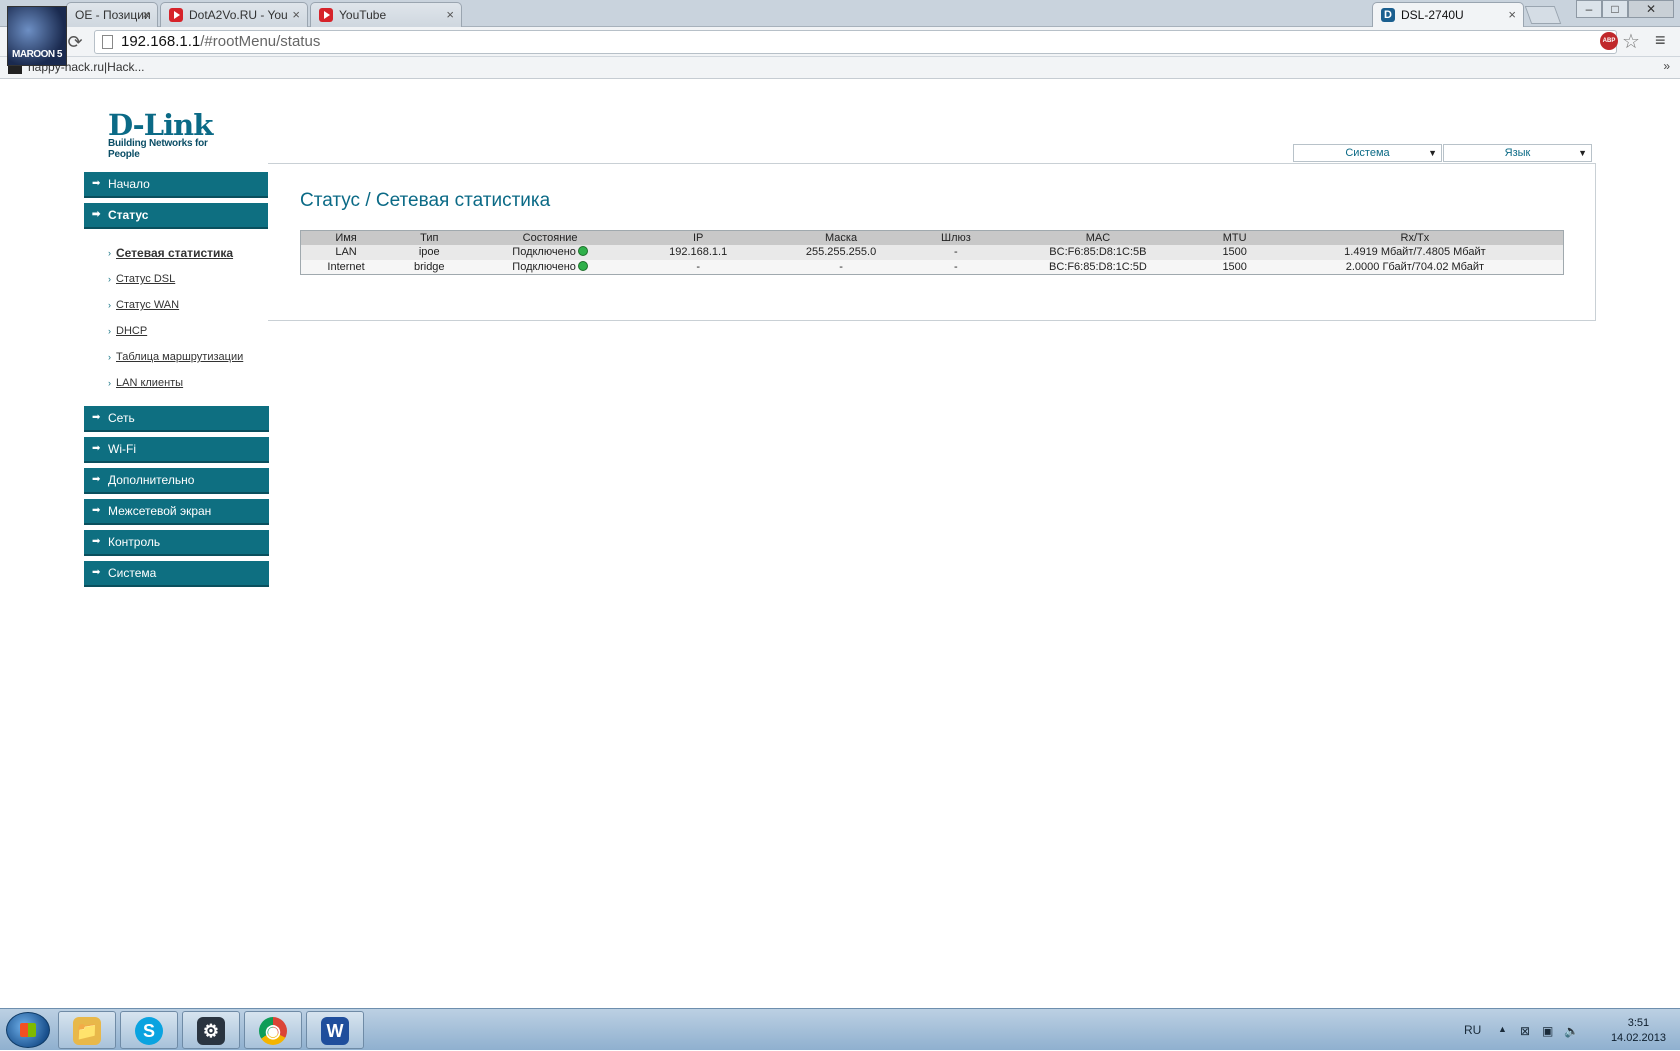  What do you see at coordinates (211, 1030) in the screenshot?
I see `taskbar-steam: ⚙` at bounding box center [211, 1030].